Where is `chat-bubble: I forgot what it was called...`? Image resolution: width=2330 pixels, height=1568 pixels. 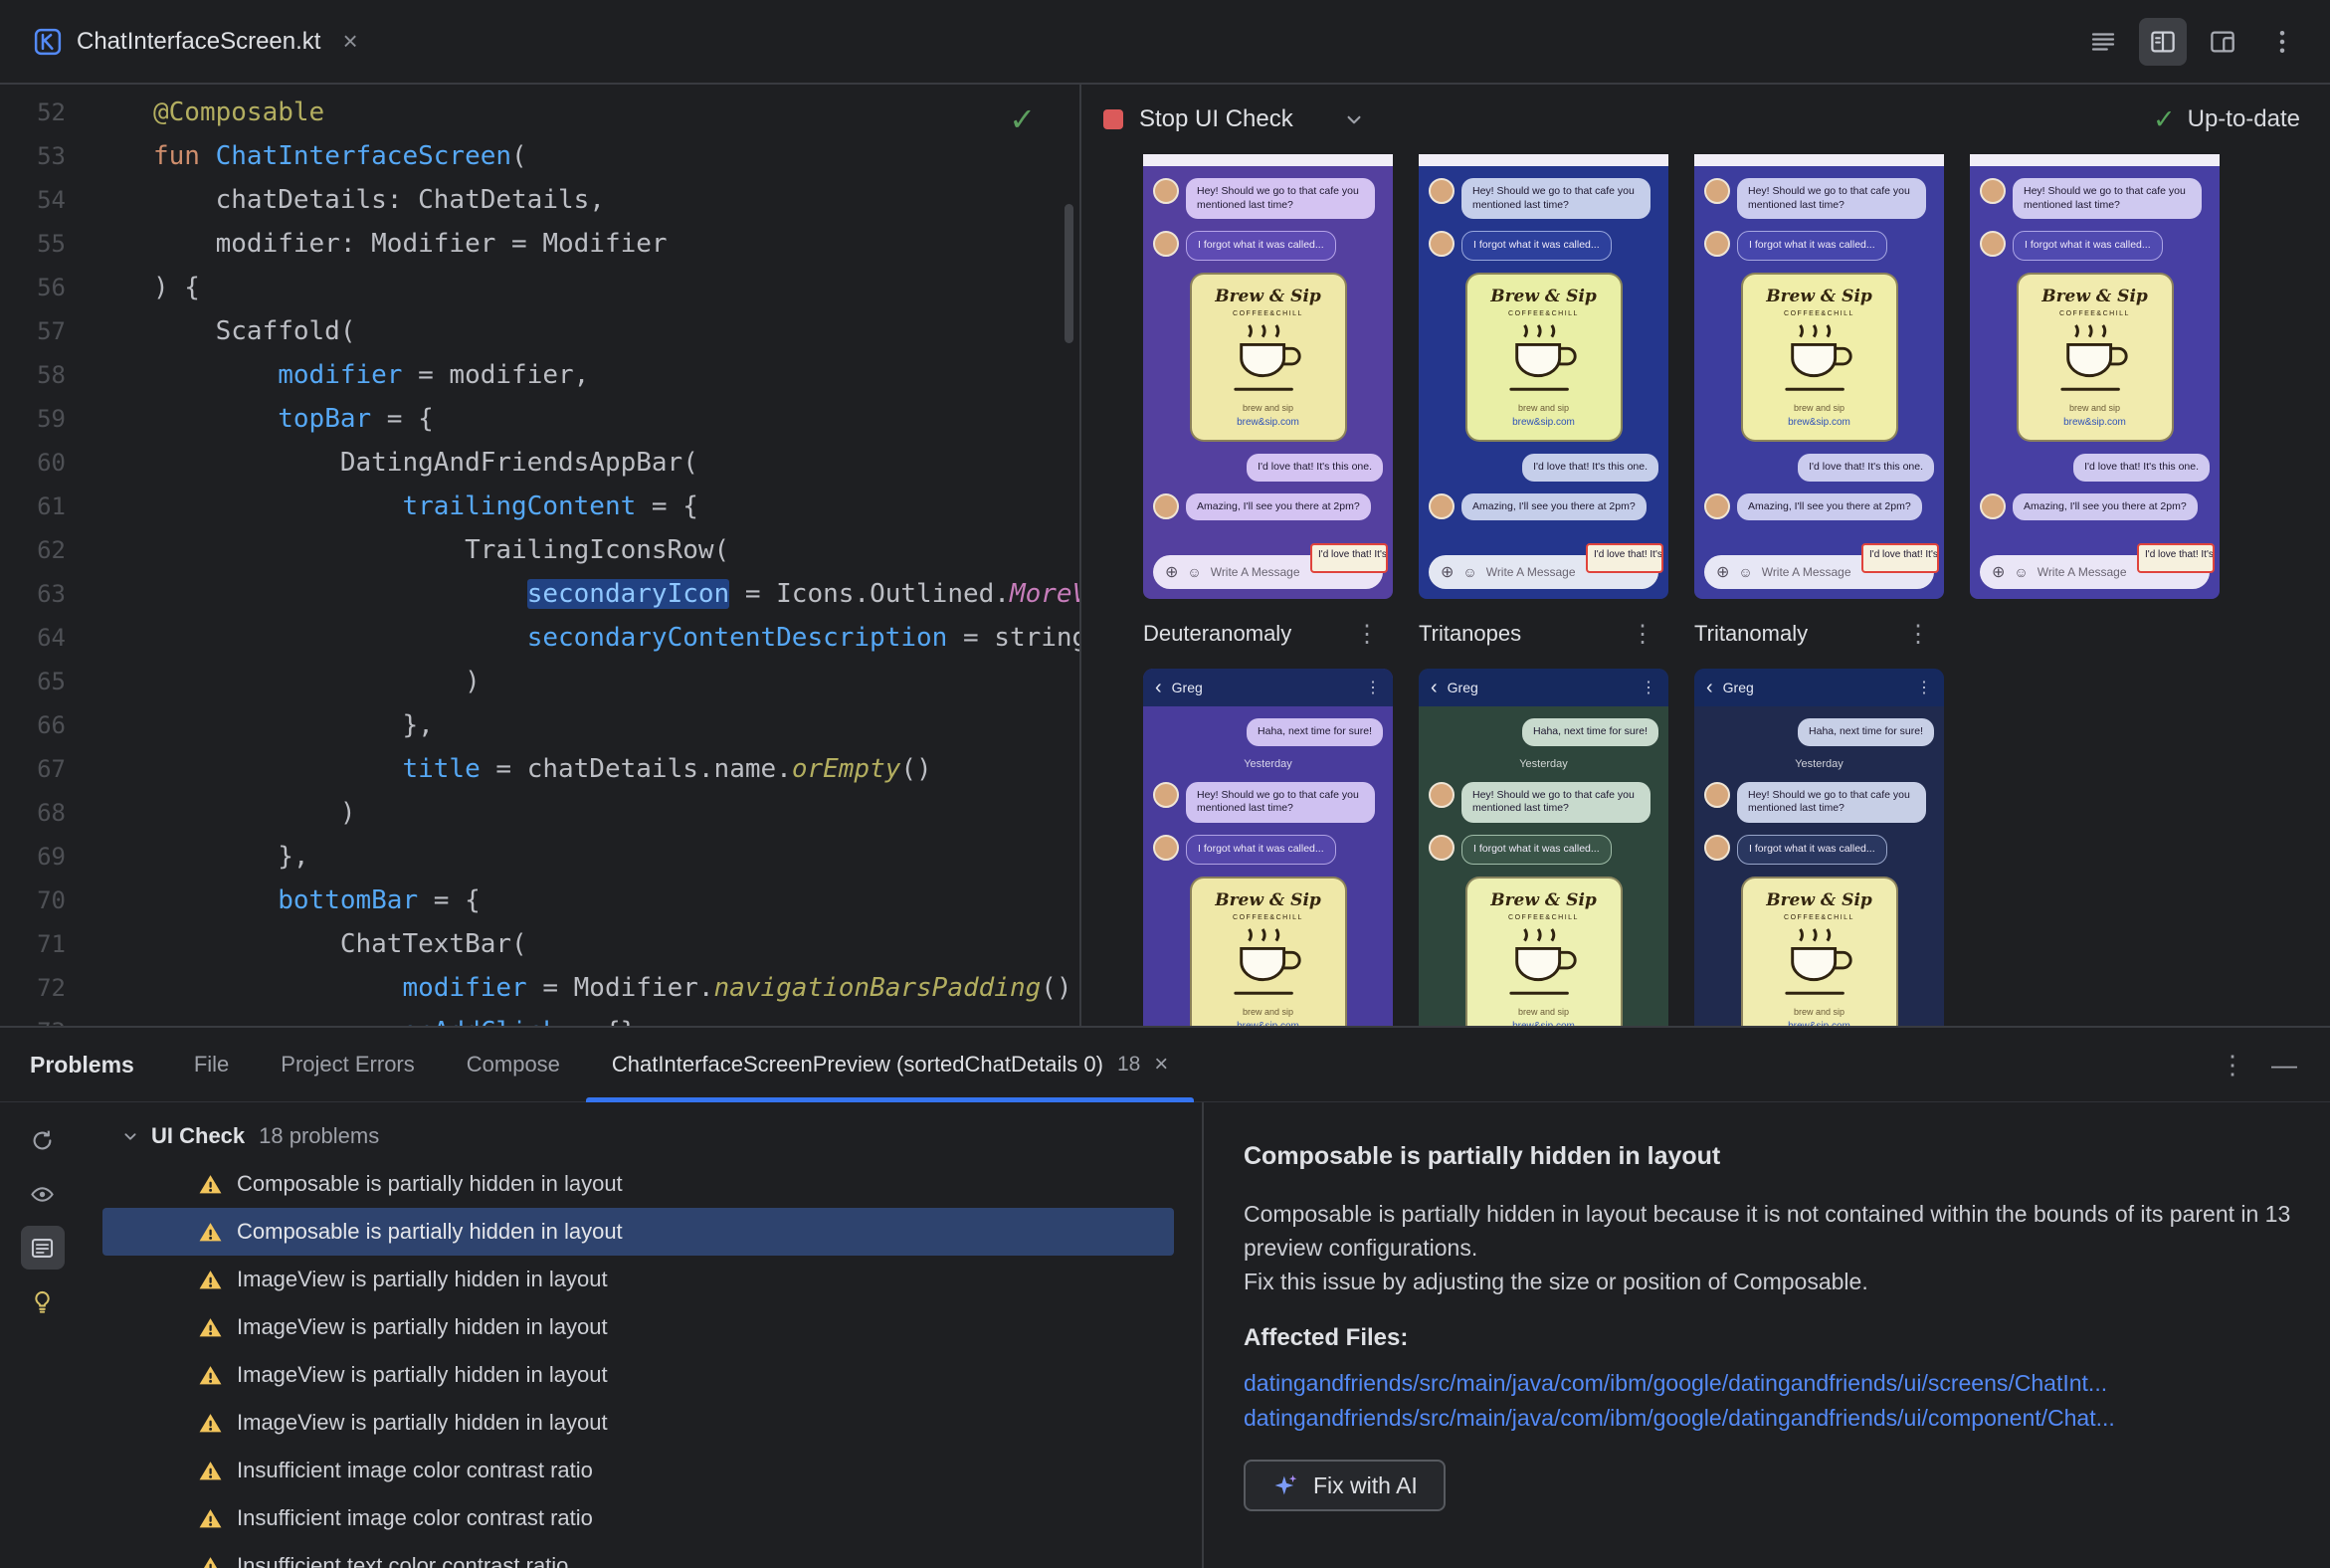 chat-bubble: I forgot what it was called... is located at coordinates (1812, 246).